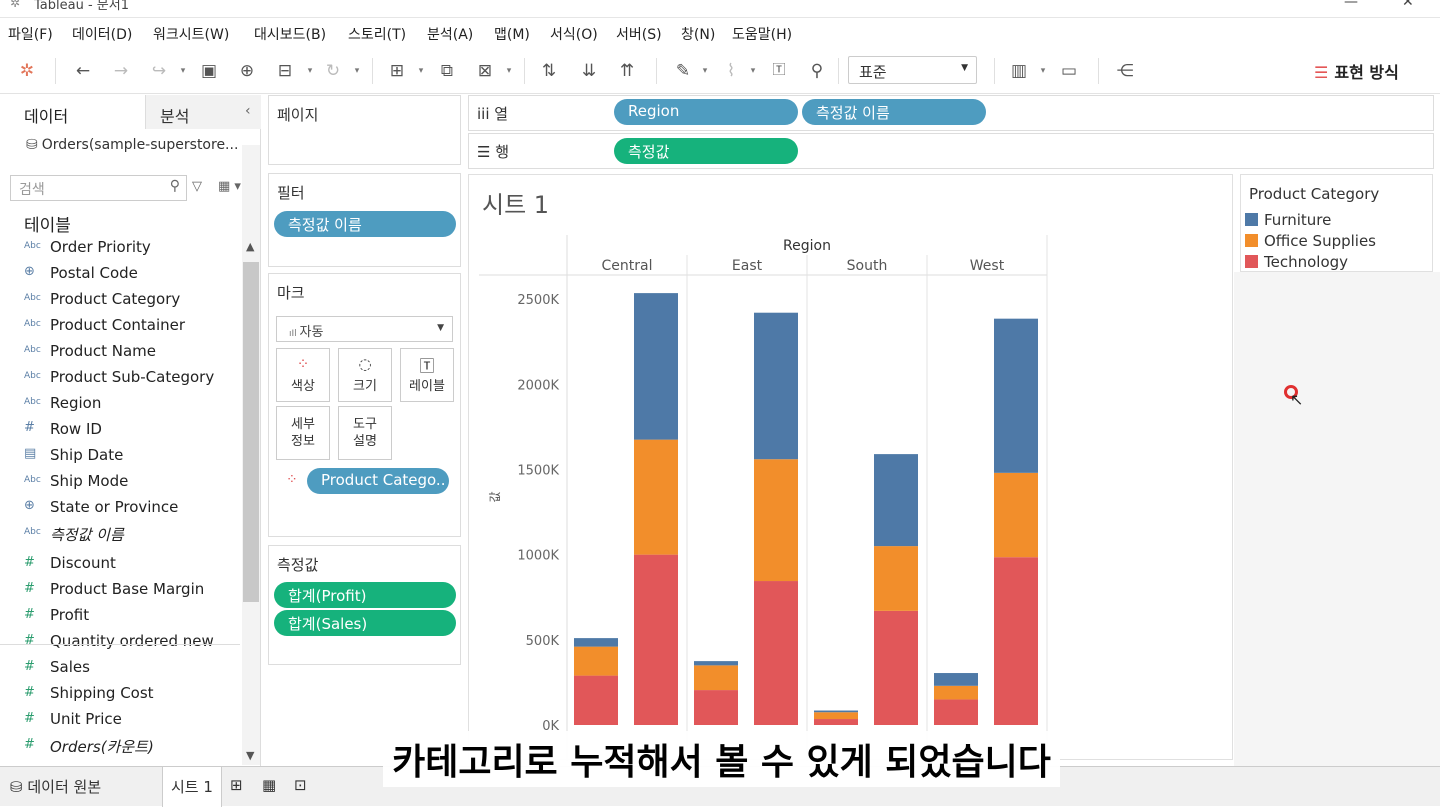  I want to click on scroll-down-icon: ▼, so click(250, 755).